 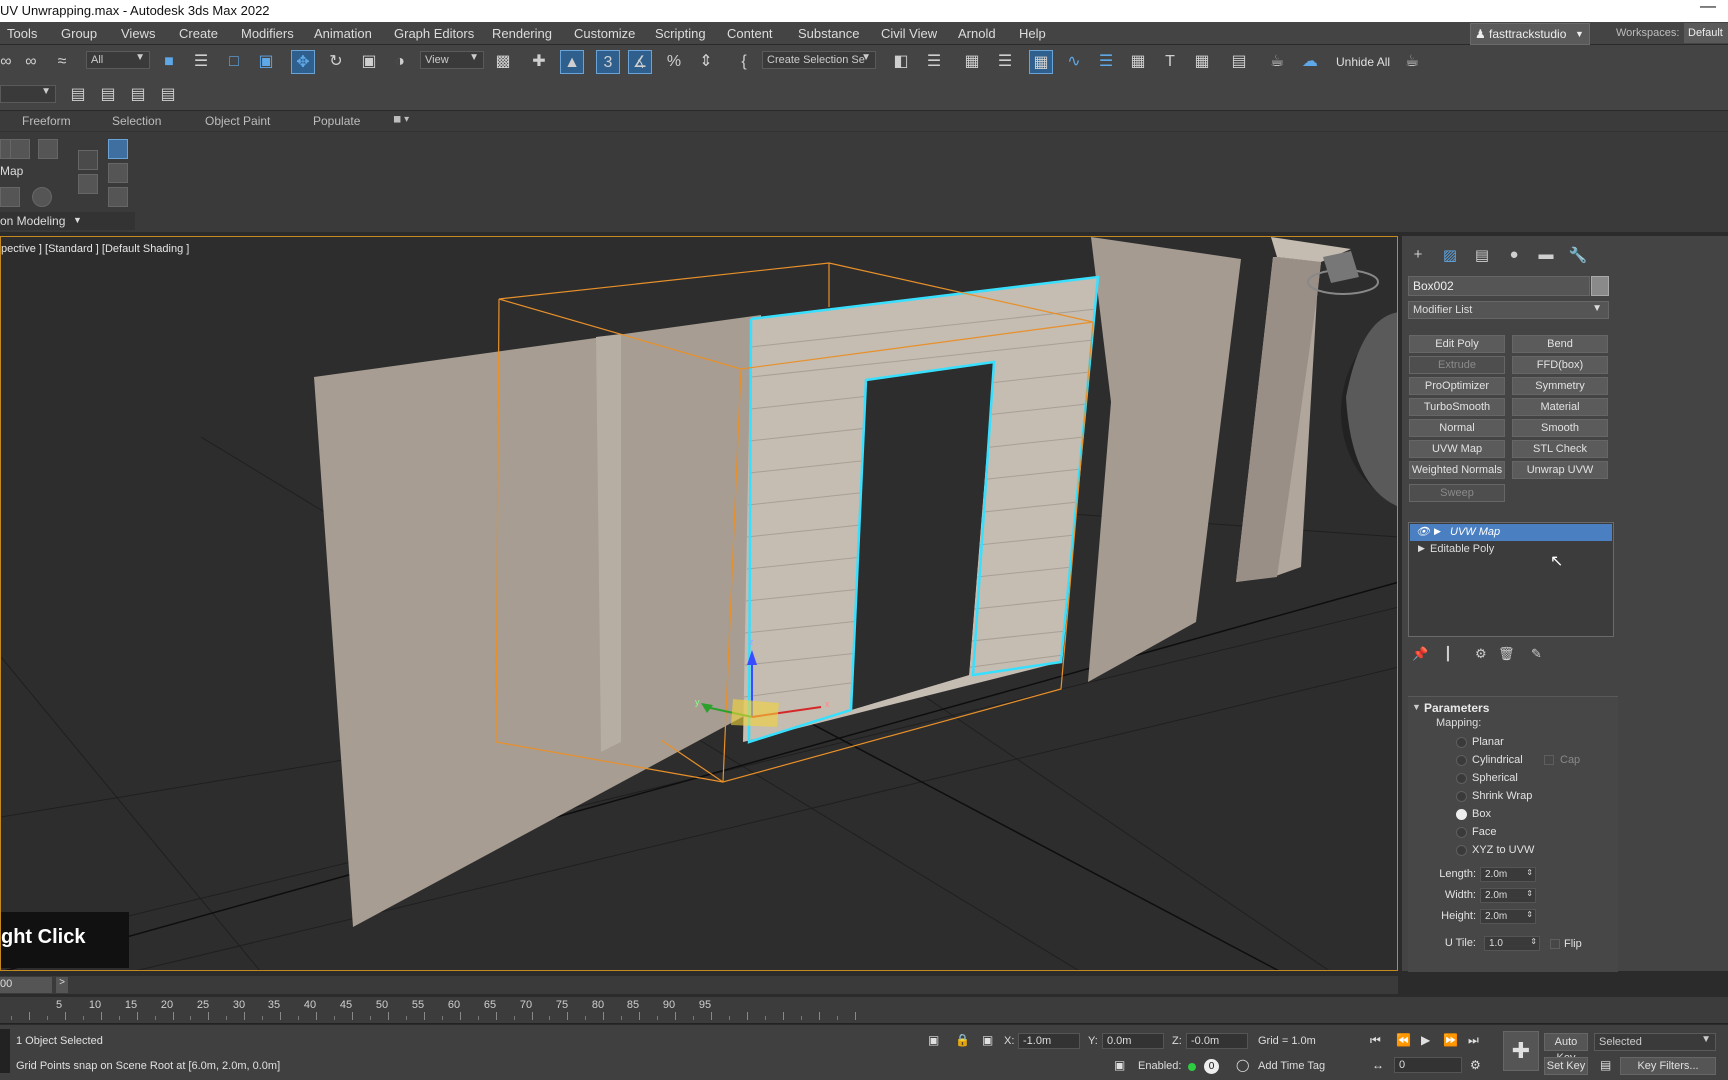 I want to click on select-manipulate-icon: ✚, so click(x=539, y=62).